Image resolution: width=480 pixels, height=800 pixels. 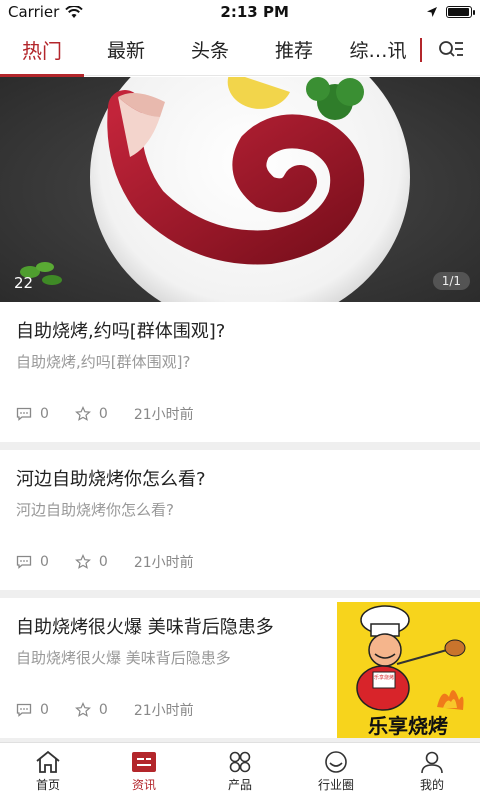 I want to click on wifi-icon, so click(x=74, y=11).